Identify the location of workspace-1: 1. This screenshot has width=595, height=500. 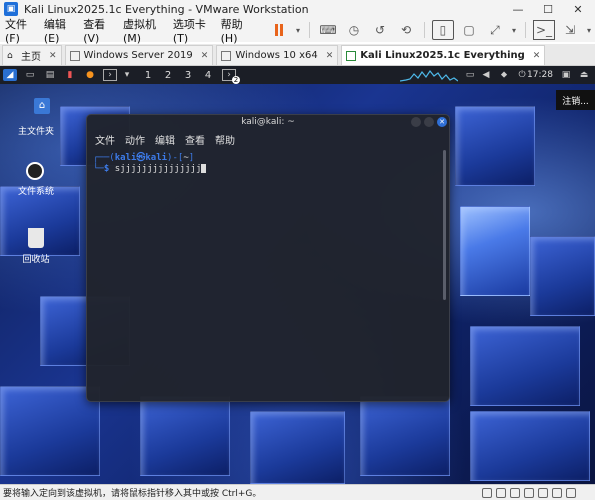
(148, 75).